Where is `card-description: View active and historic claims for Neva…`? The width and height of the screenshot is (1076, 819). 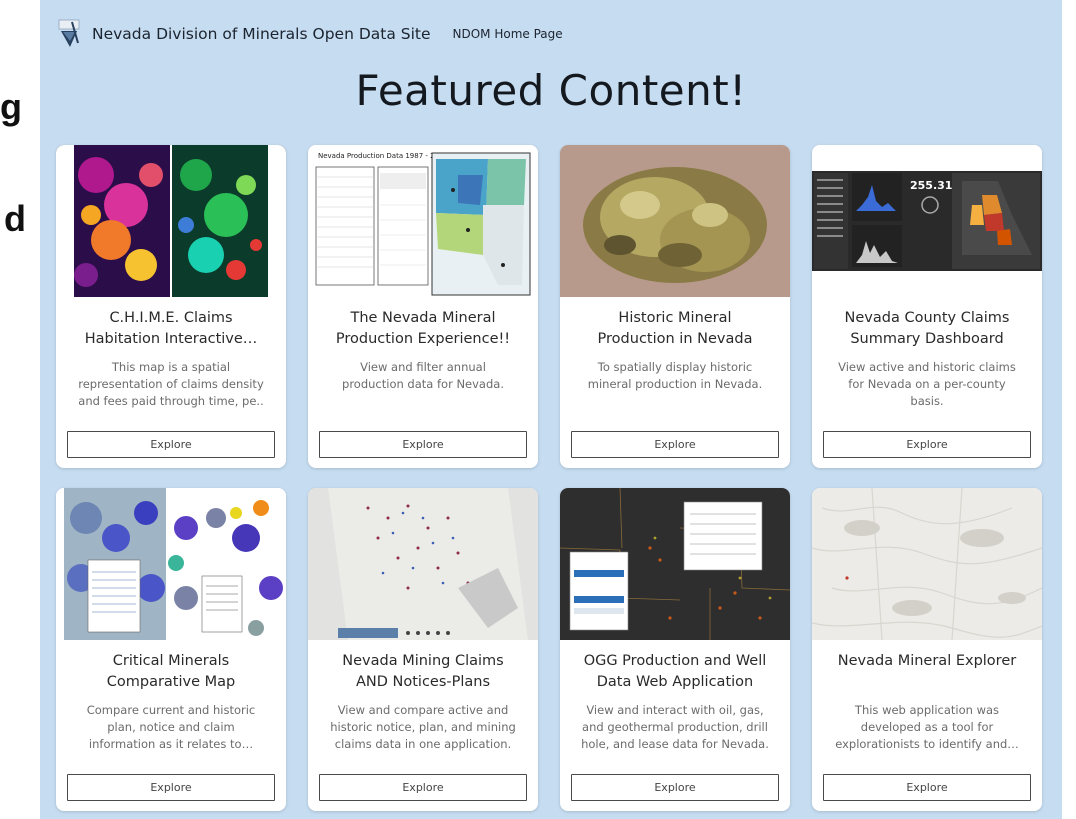 card-description: View active and historic claims for Neva… is located at coordinates (927, 384).